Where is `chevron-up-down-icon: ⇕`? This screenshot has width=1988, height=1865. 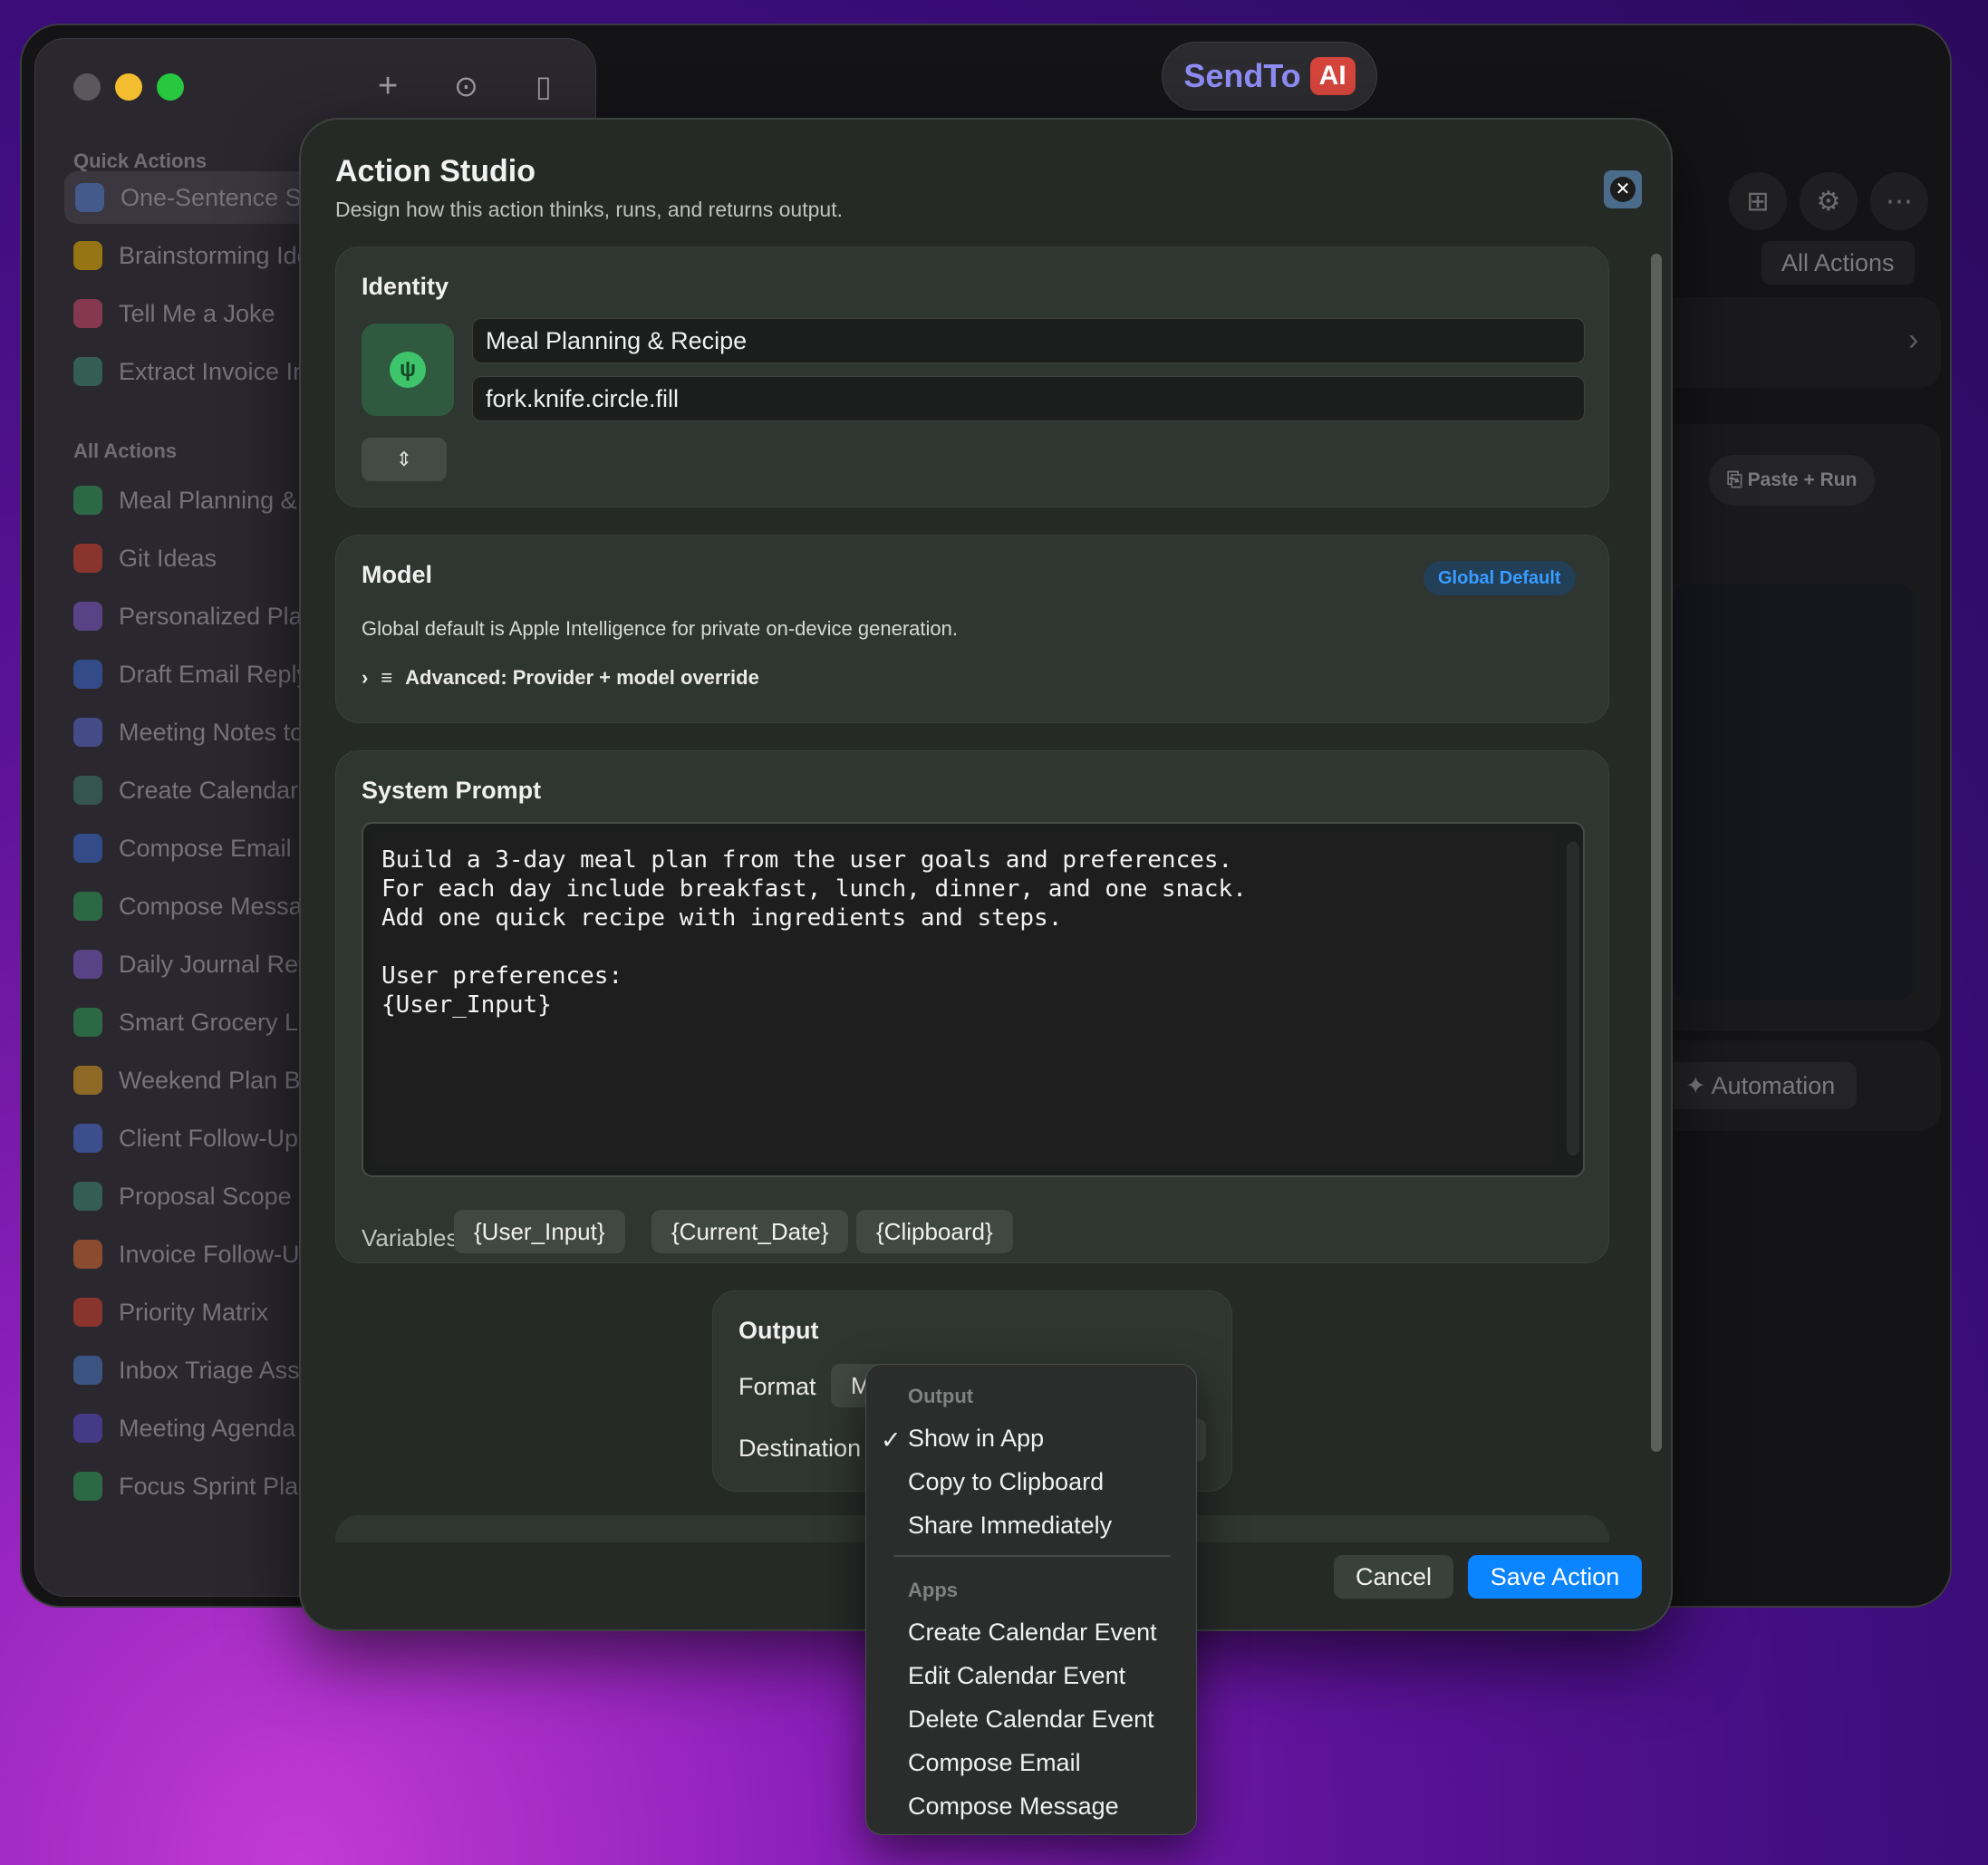 chevron-up-down-icon: ⇕ is located at coordinates (404, 459).